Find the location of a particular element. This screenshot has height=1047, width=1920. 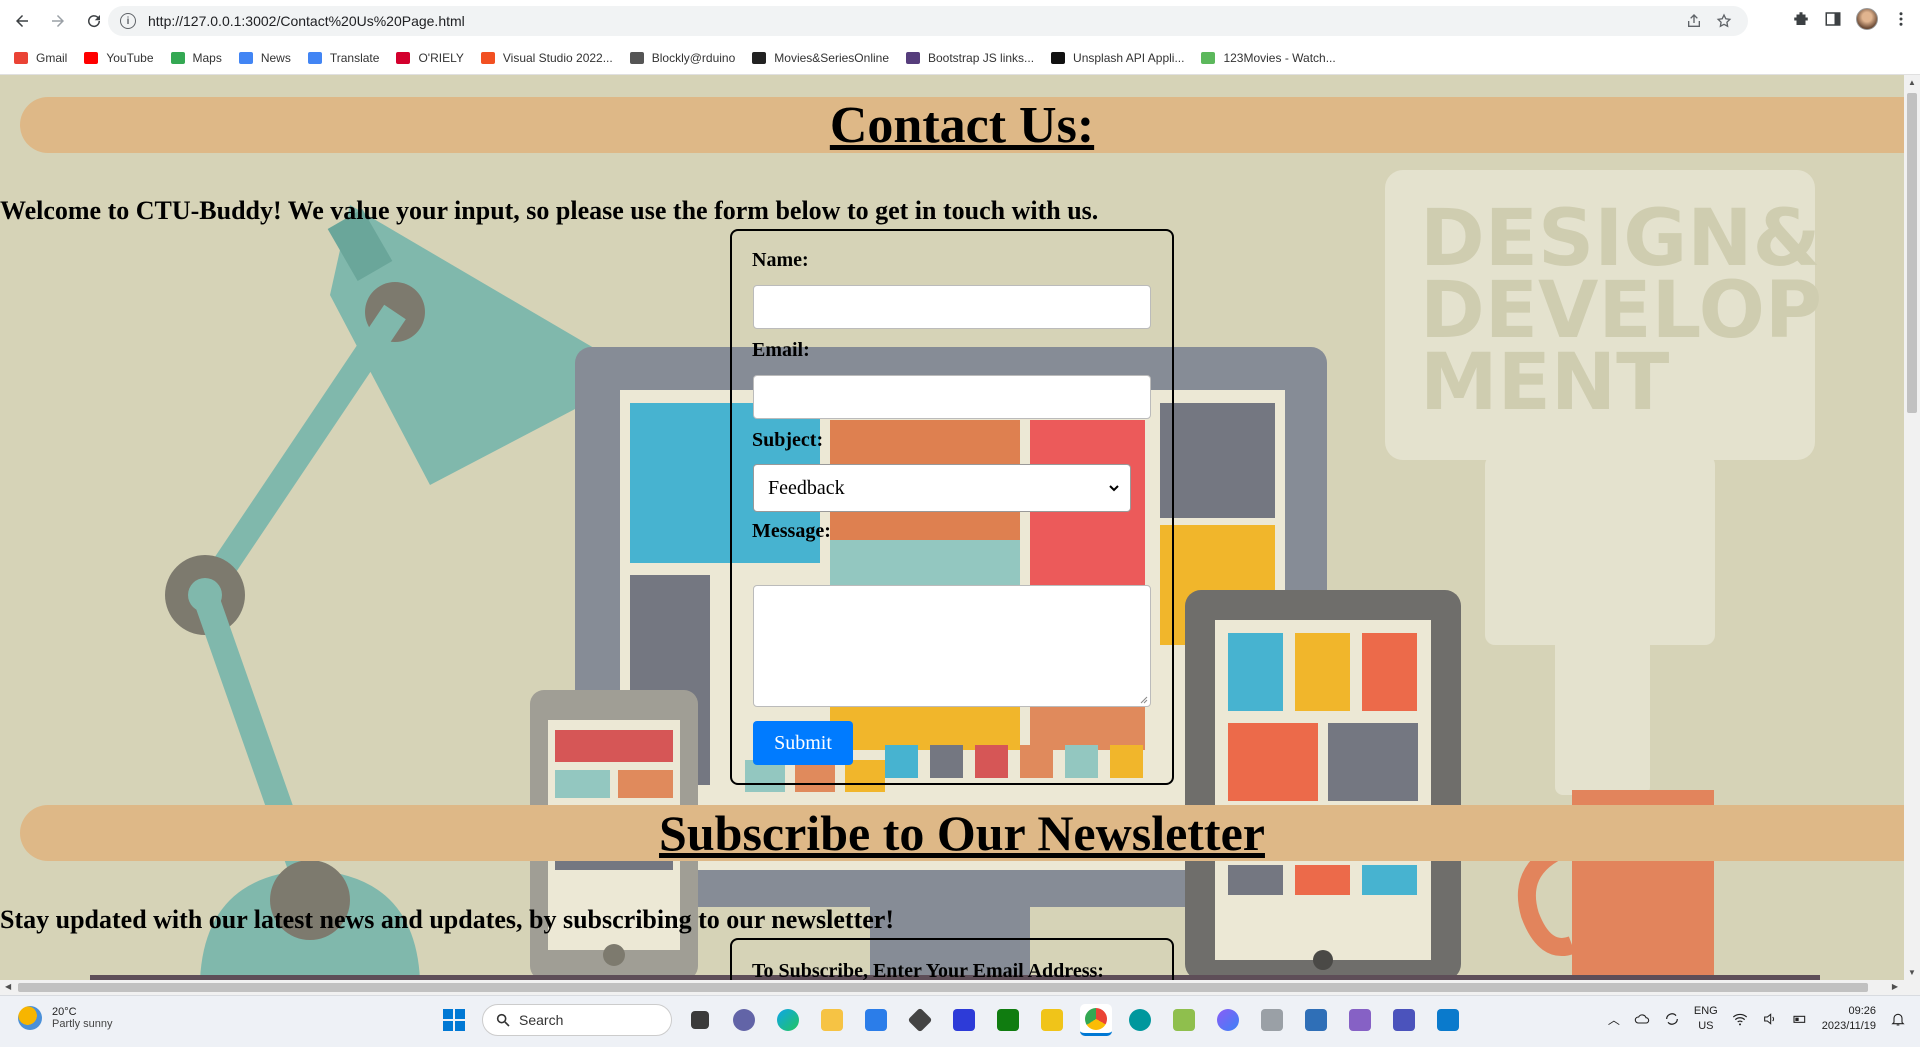

arrow-left-icon is located at coordinates (22, 21).